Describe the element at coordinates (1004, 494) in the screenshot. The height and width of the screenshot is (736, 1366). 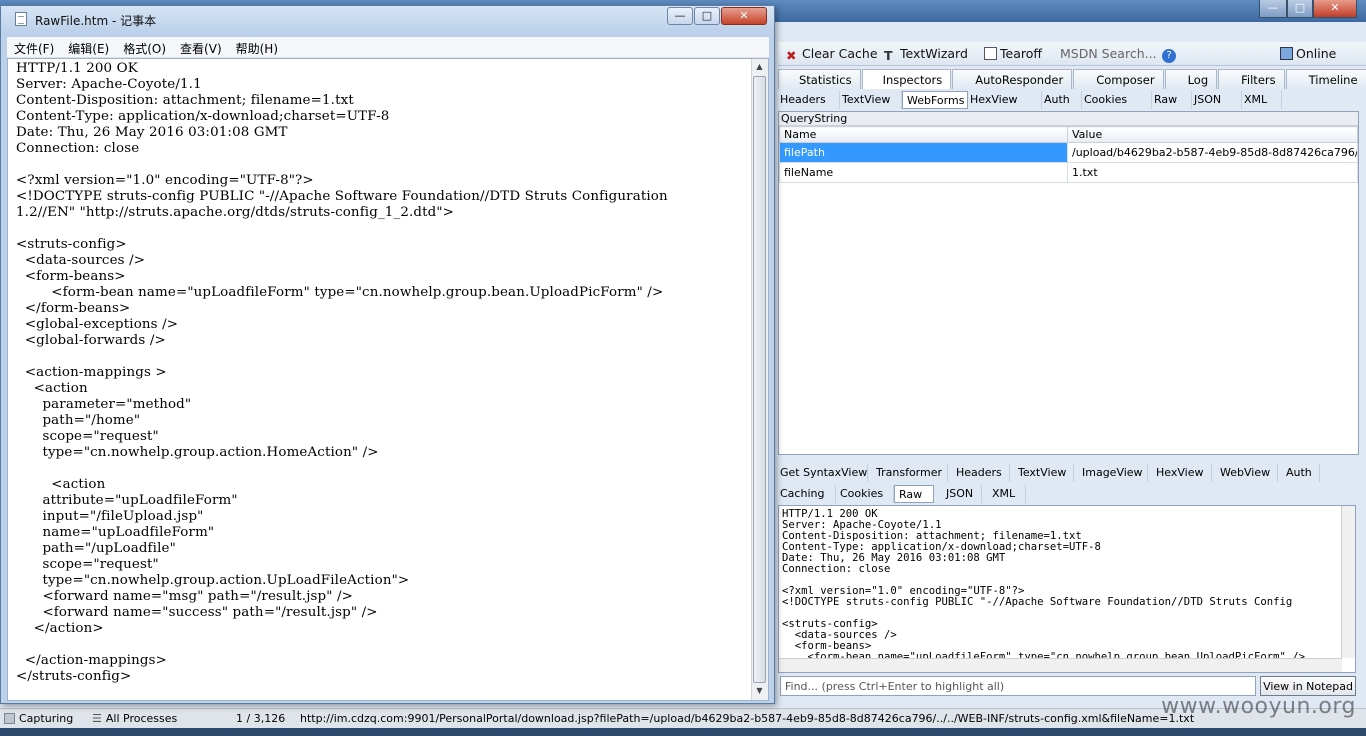
I see `resp-tab-xml: XML` at that location.